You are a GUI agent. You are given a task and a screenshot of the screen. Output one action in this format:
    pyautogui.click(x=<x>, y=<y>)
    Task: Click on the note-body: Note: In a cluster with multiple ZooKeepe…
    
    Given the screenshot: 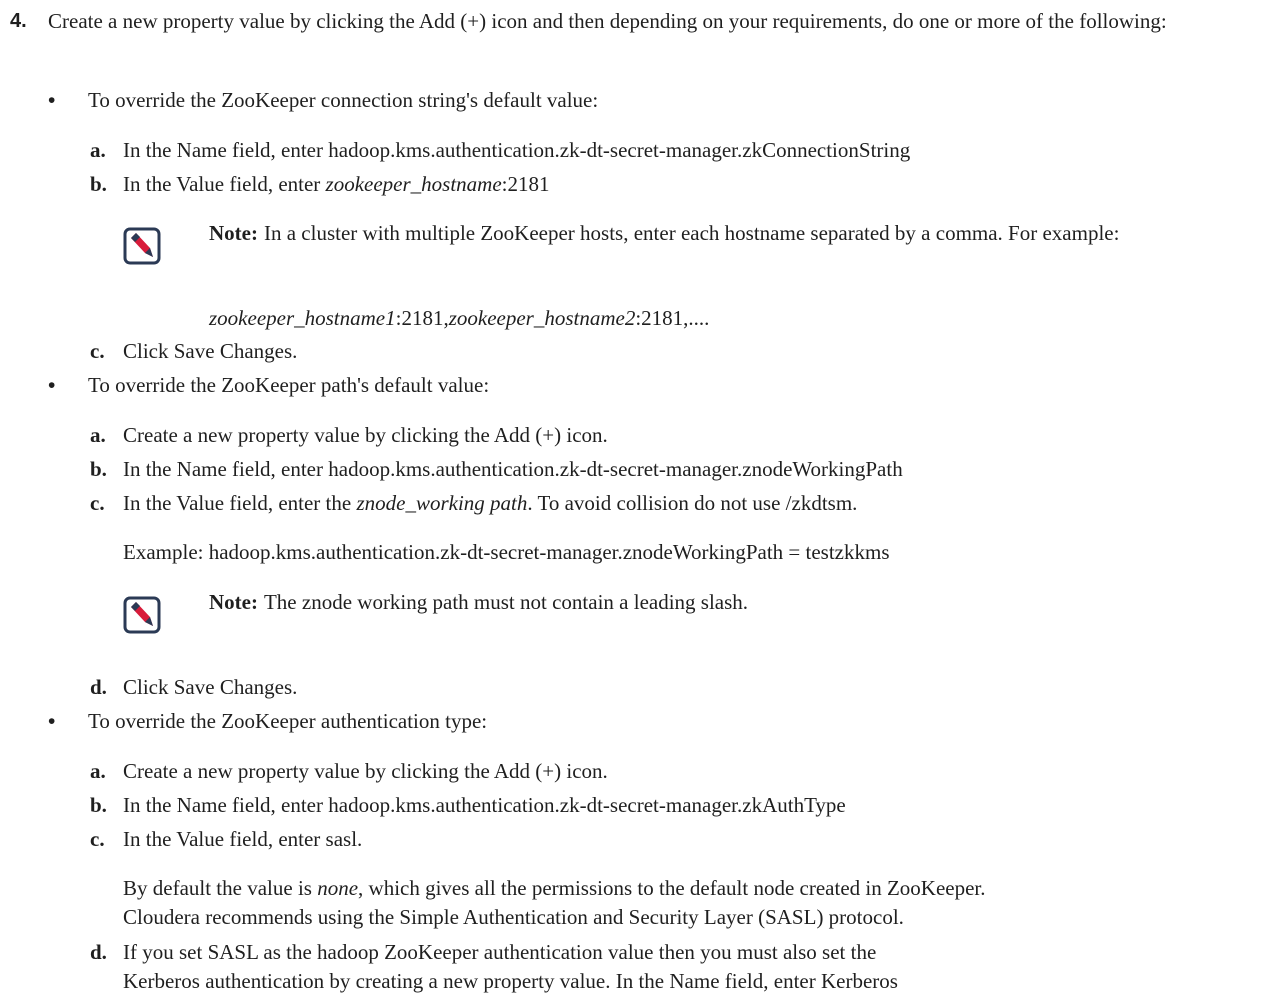 What is the action you would take?
    pyautogui.click(x=664, y=233)
    